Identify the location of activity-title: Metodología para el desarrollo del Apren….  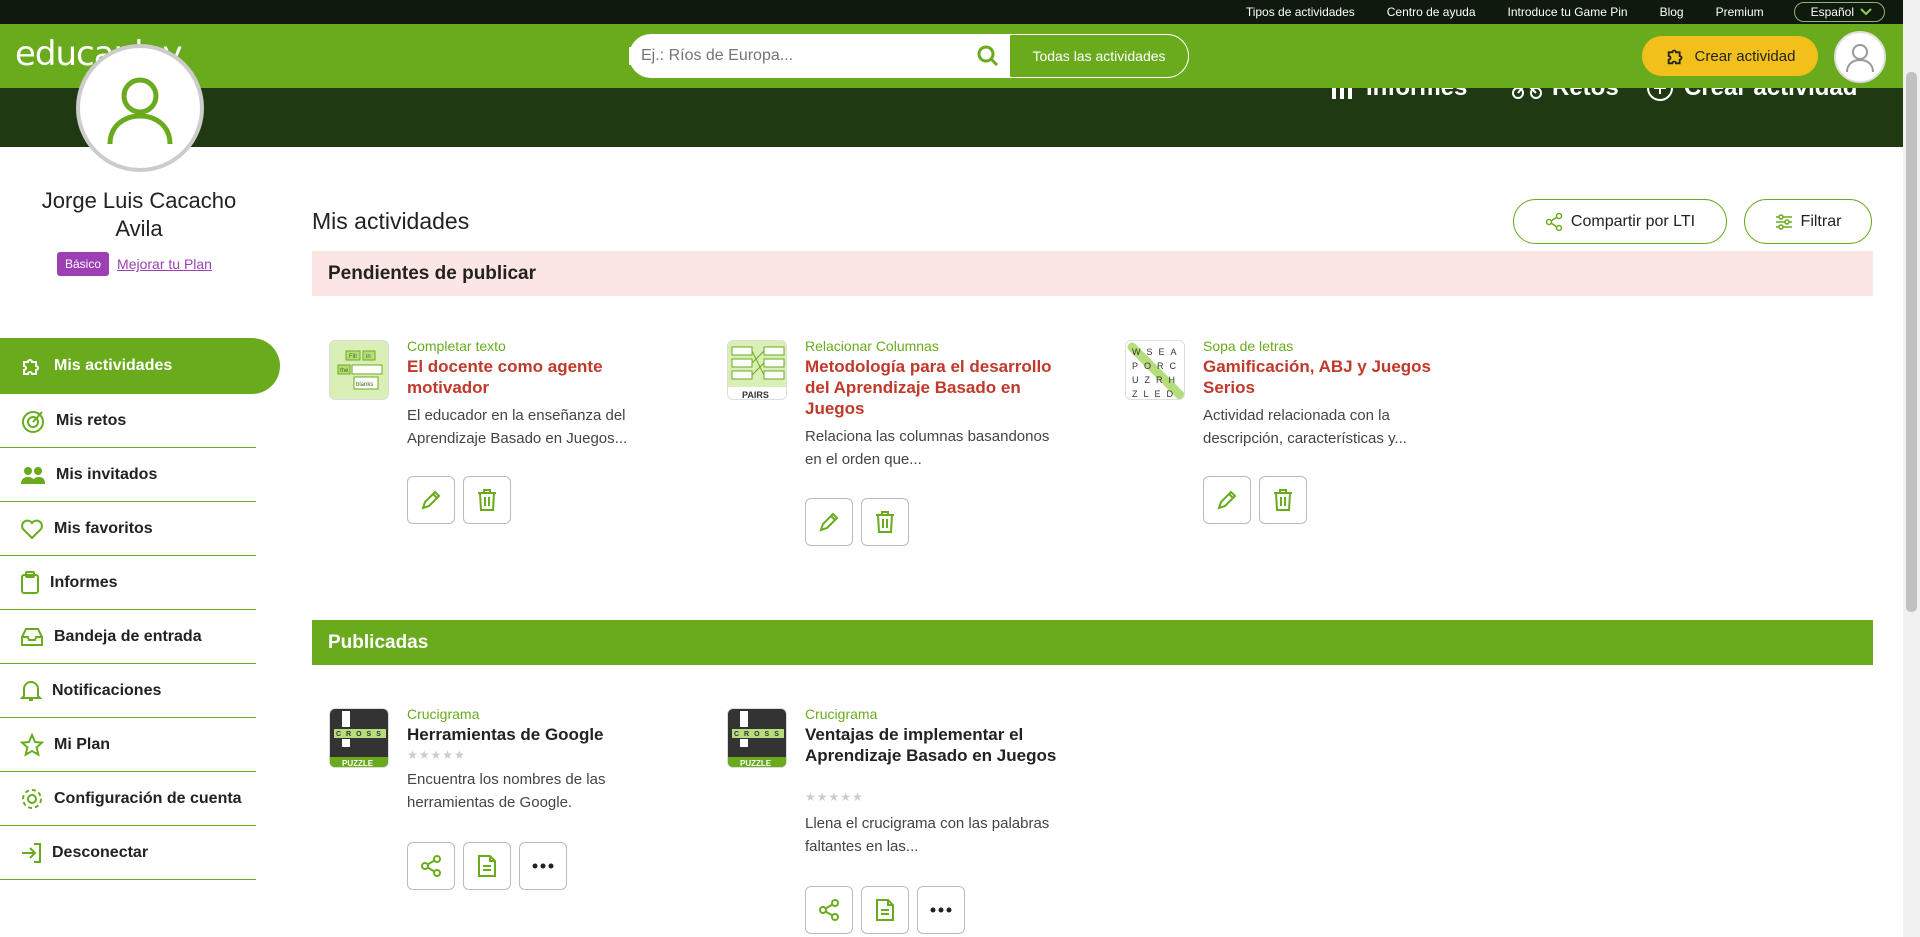
(940, 387).